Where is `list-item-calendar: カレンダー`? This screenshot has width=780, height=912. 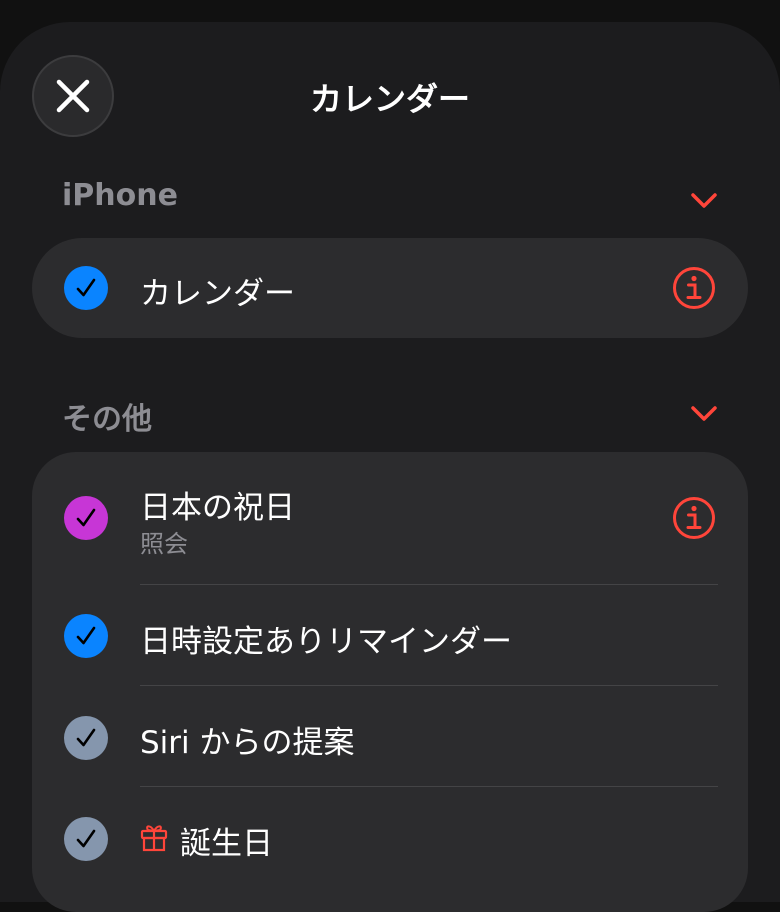 list-item-calendar: カレンダー is located at coordinates (390, 288).